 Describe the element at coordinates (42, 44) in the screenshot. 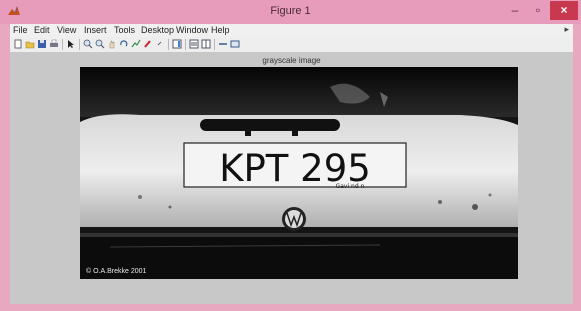

I see `save-icon` at that location.